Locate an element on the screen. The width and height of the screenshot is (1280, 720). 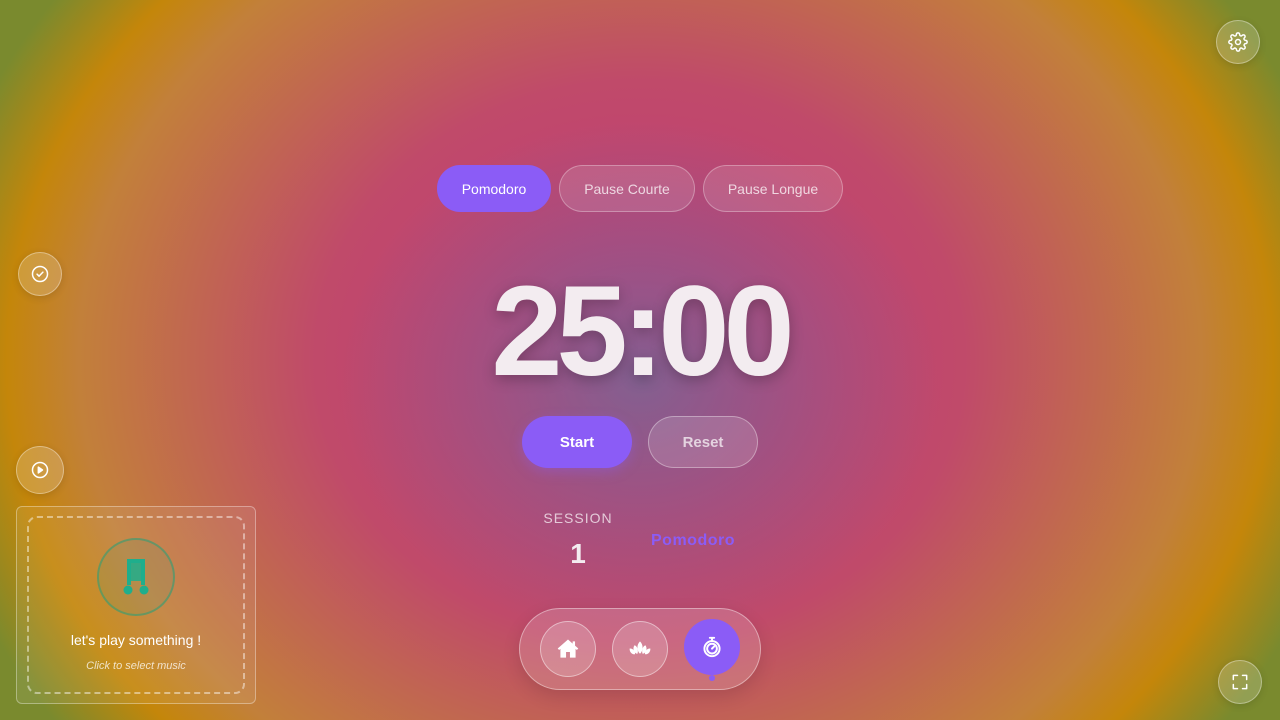
expand-icon is located at coordinates (1240, 682).